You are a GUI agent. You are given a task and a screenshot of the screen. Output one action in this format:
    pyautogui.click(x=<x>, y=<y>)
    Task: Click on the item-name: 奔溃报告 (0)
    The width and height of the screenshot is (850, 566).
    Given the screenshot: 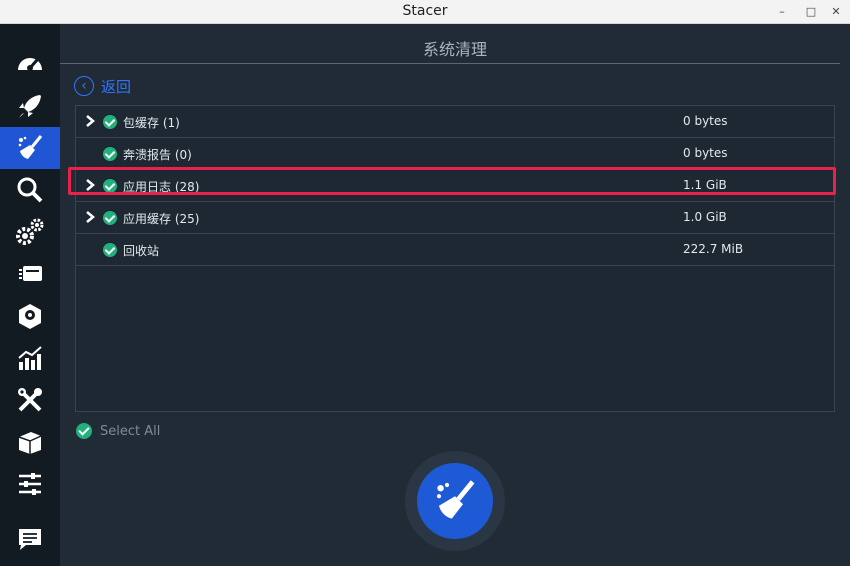 What is the action you would take?
    pyautogui.click(x=157, y=155)
    